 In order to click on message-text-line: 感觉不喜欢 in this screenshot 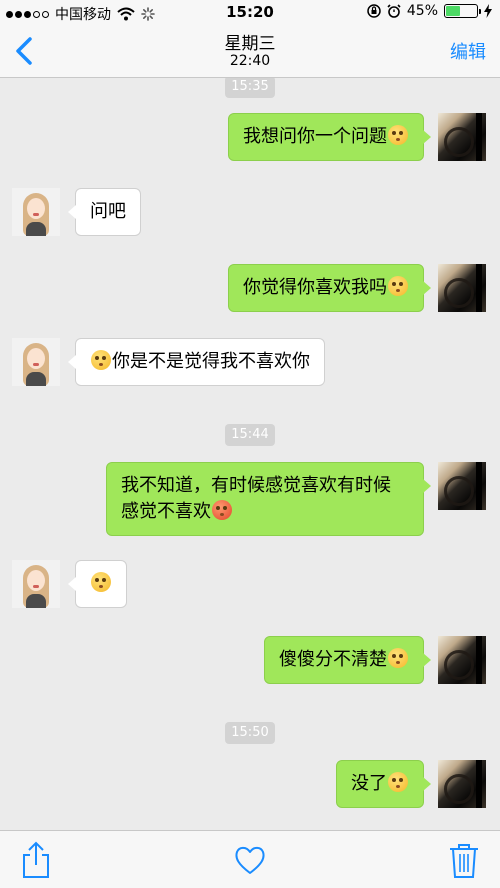, I will do `click(166, 511)`.